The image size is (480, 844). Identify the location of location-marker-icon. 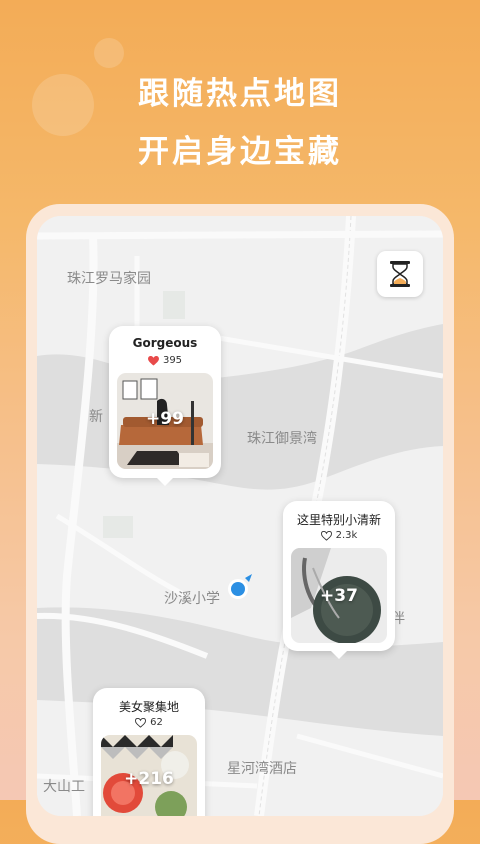
(239, 588).